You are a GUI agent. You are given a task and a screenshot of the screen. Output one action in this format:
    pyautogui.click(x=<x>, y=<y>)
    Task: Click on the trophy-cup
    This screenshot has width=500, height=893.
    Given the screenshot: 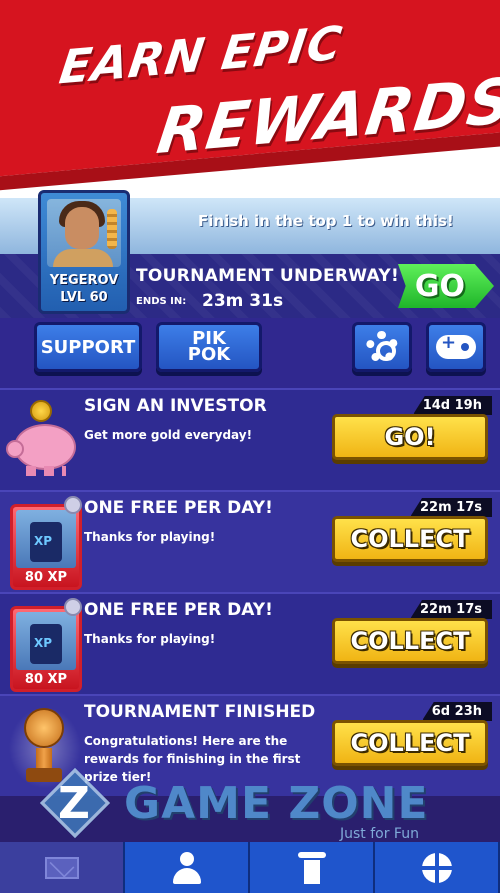 What is the action you would take?
    pyautogui.click(x=44, y=728)
    